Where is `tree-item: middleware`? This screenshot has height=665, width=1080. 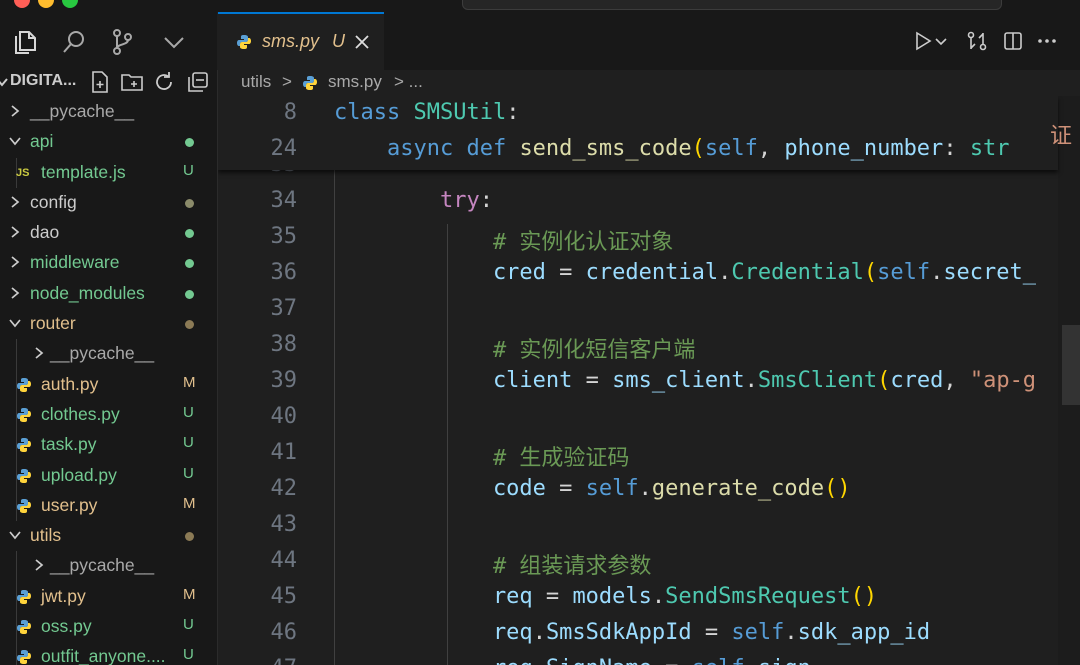 tree-item: middleware is located at coordinates (108, 263).